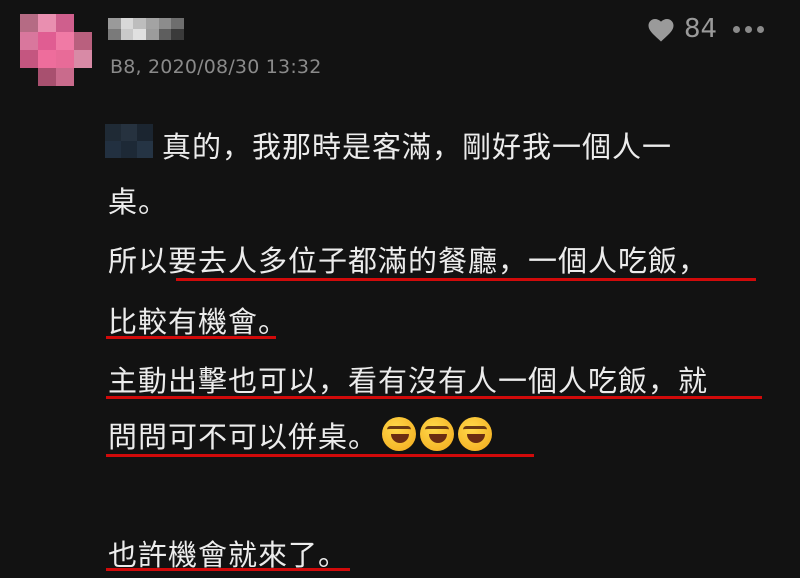 Image resolution: width=800 pixels, height=578 pixels. I want to click on content-line-6-text: 問問可不可以併桌。, so click(243, 437).